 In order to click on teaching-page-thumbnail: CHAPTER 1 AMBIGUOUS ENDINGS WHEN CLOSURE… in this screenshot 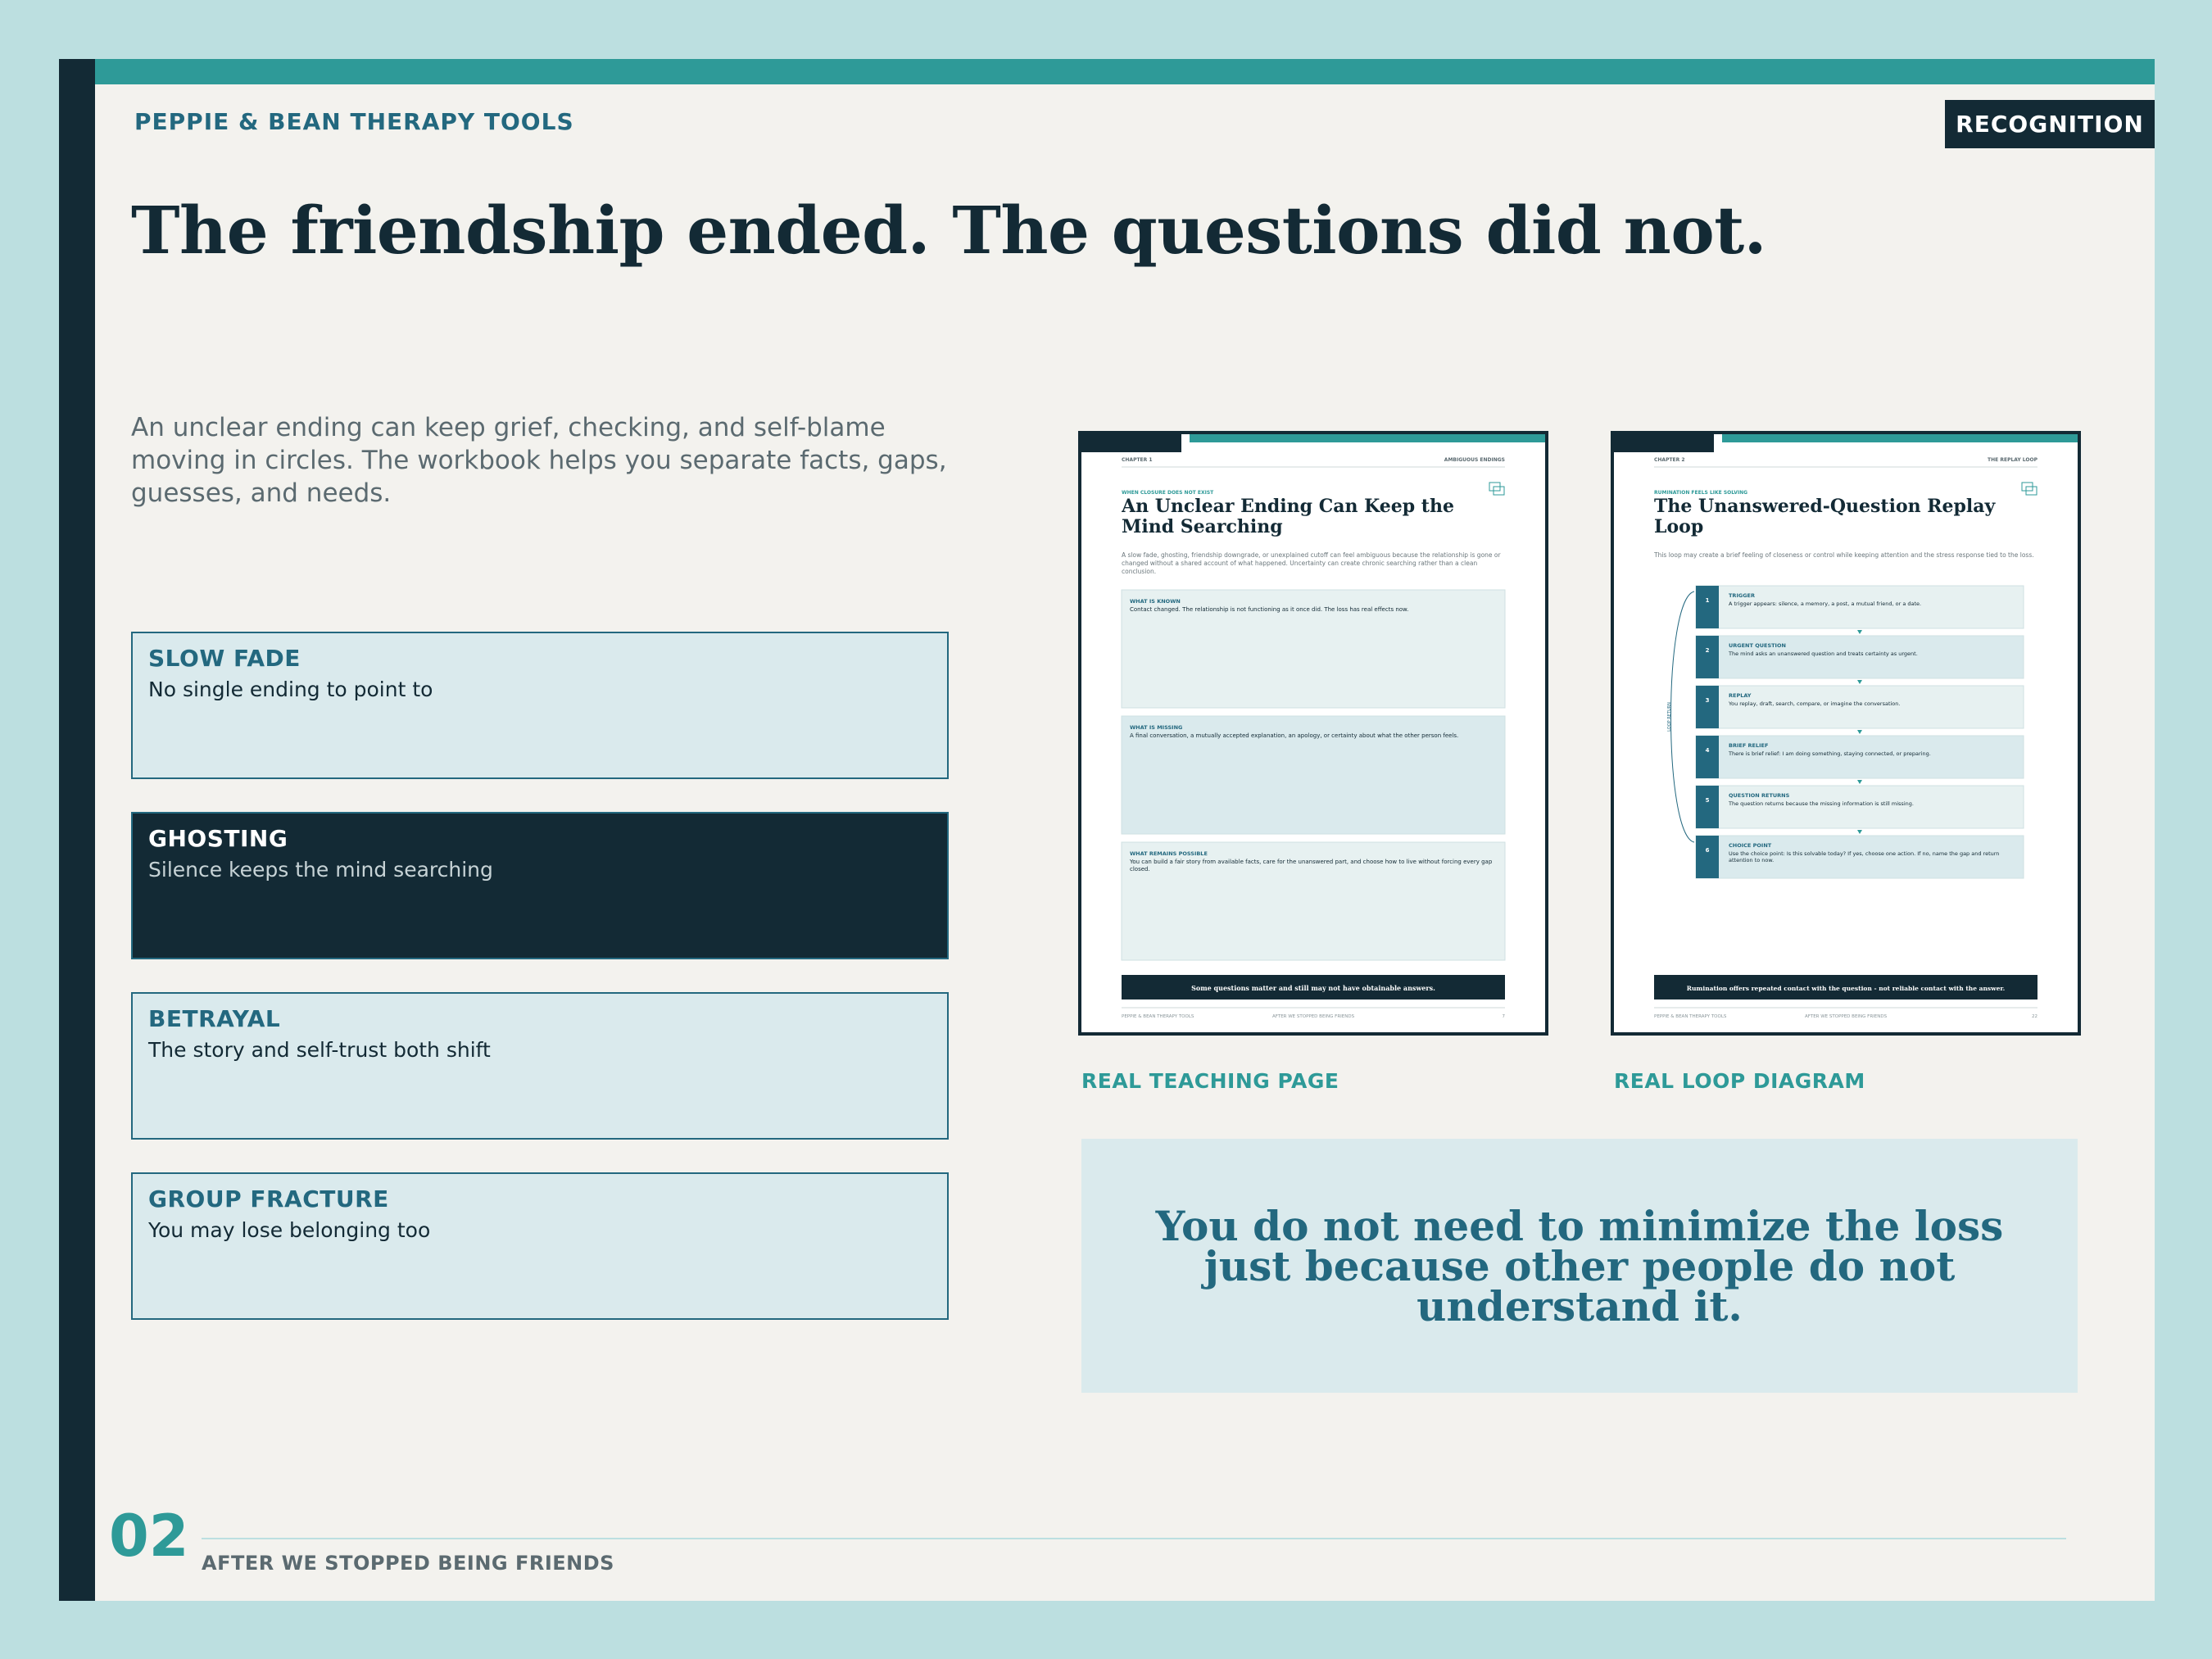, I will do `click(1313, 733)`.